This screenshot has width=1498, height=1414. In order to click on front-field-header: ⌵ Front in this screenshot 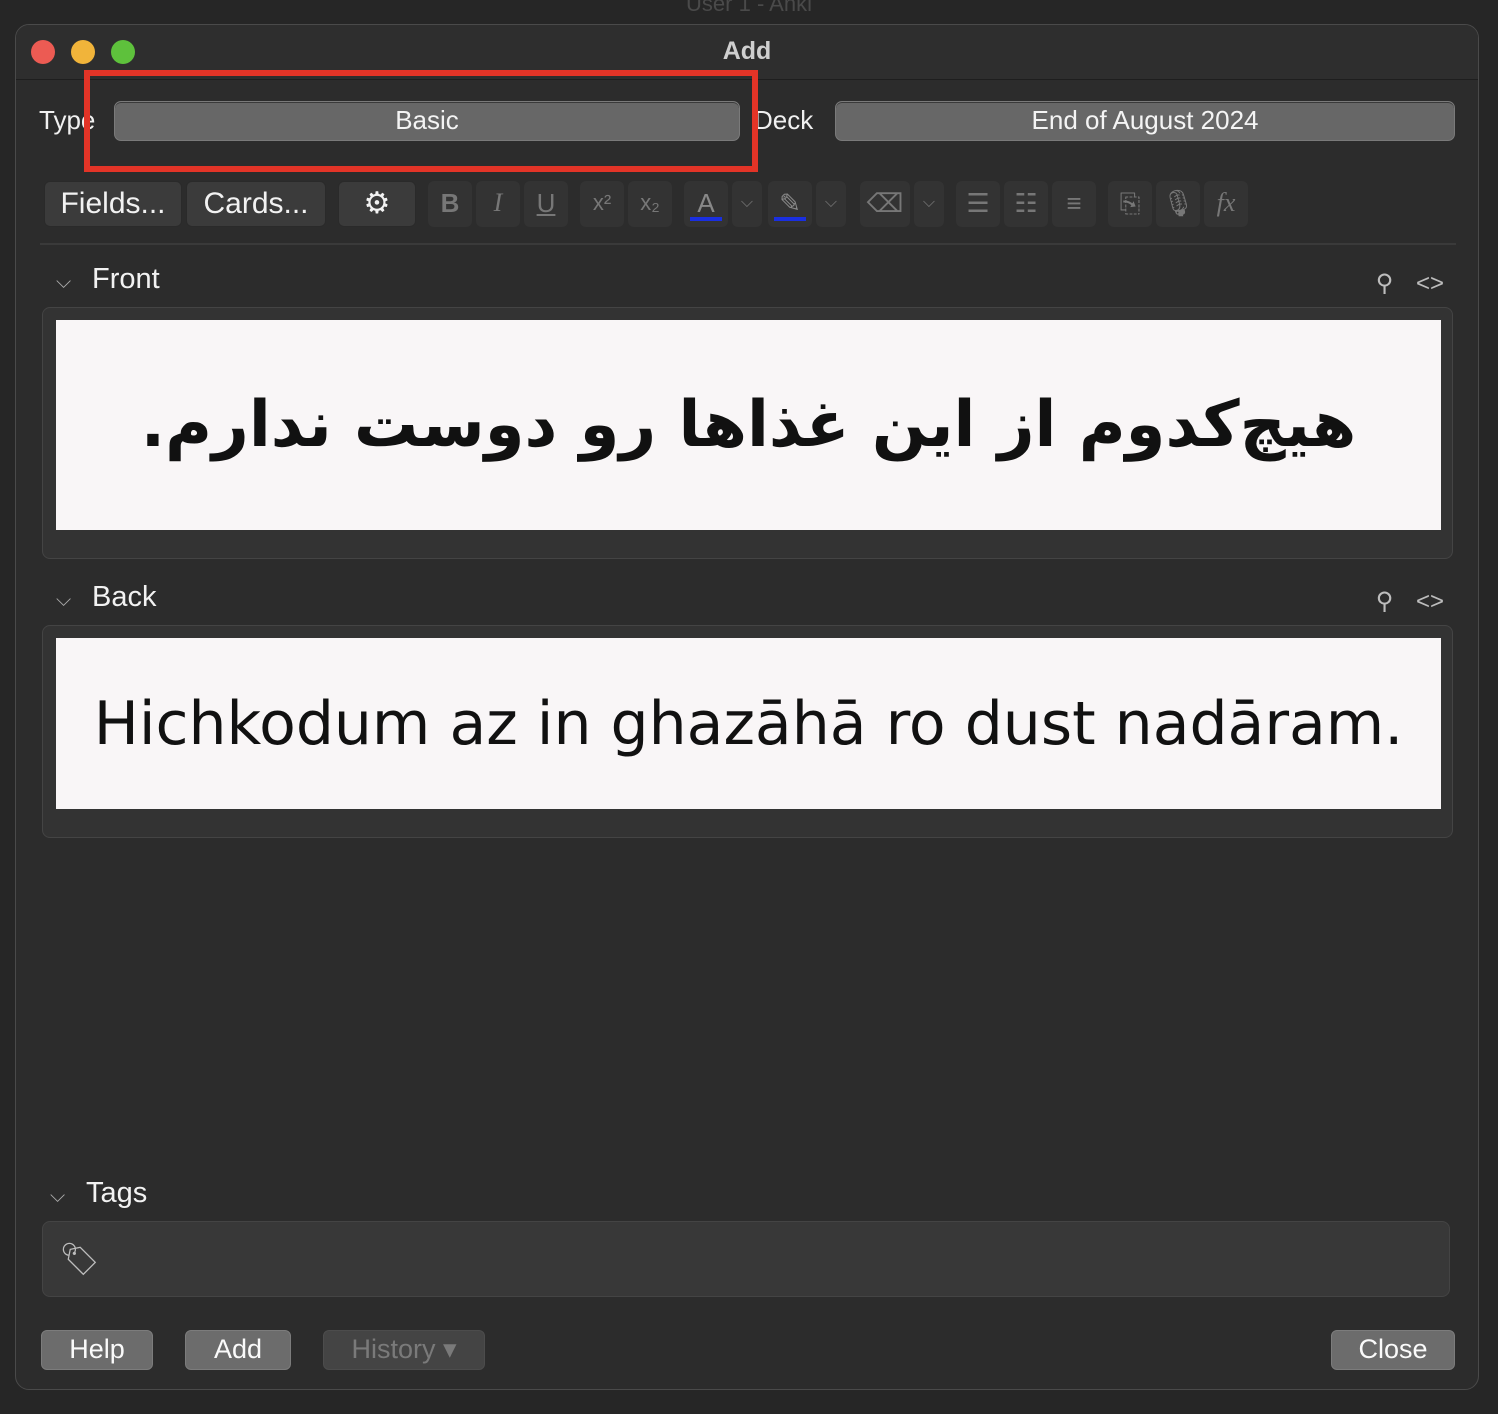, I will do `click(108, 279)`.